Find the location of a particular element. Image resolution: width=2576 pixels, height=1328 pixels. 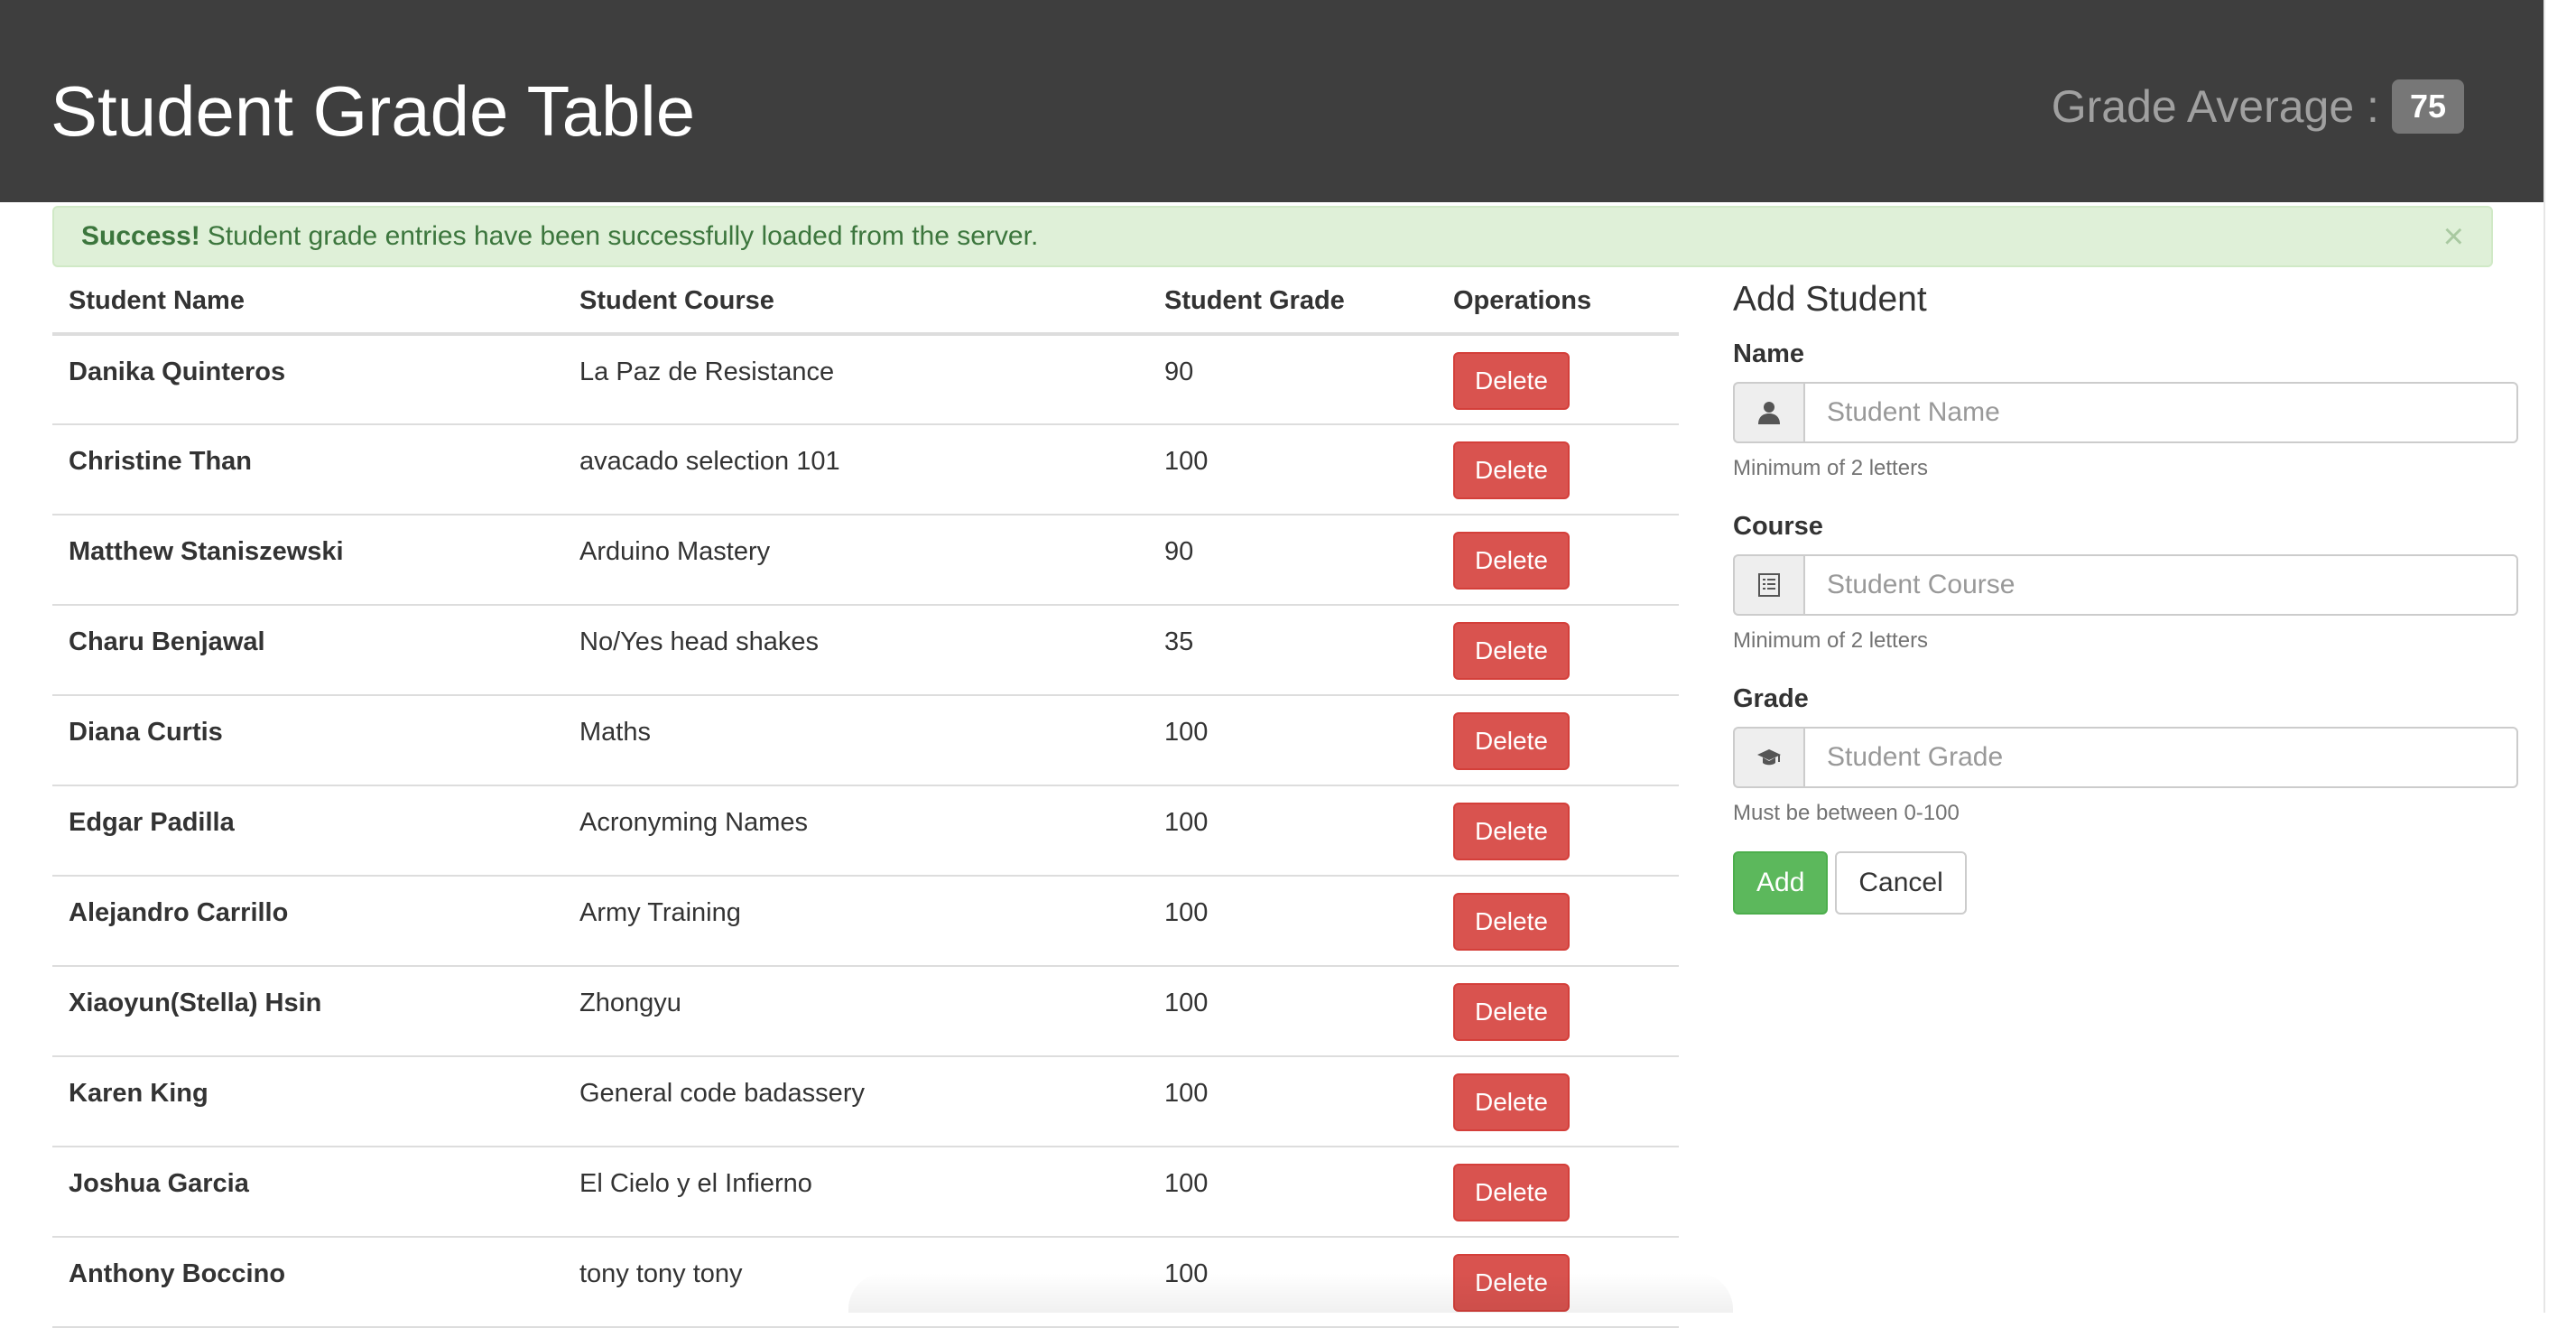

alert-strong: Success! is located at coordinates (140, 236).